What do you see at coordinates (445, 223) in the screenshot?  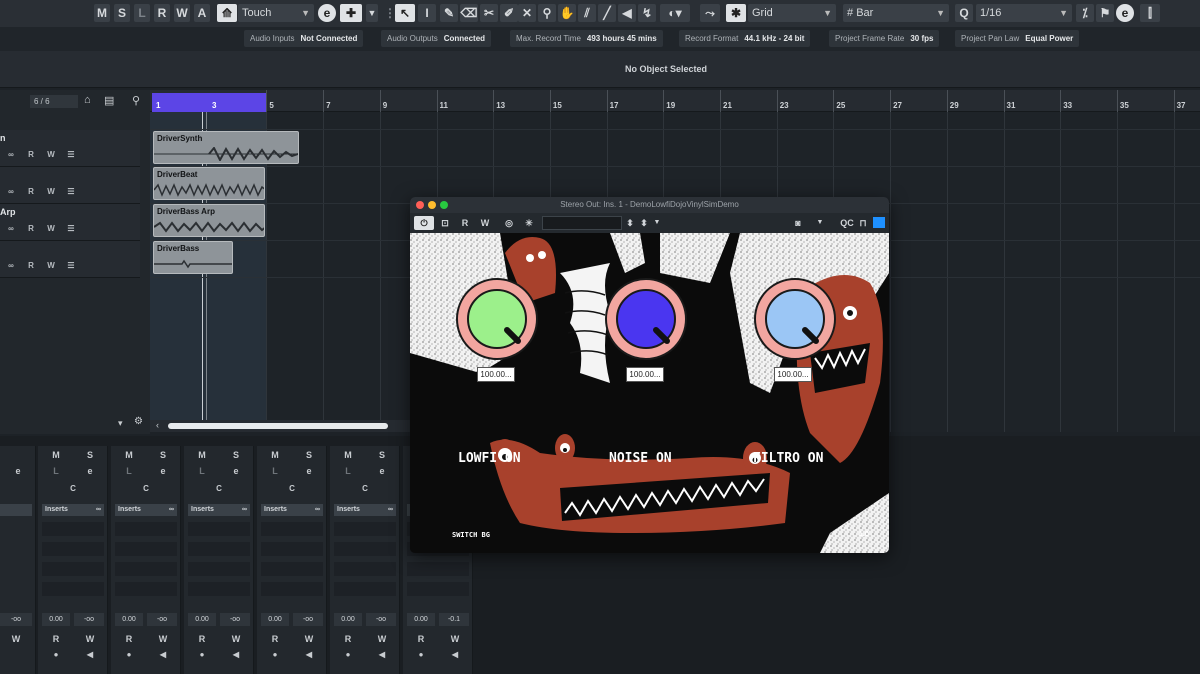 I see `bypass-icon: ⊡` at bounding box center [445, 223].